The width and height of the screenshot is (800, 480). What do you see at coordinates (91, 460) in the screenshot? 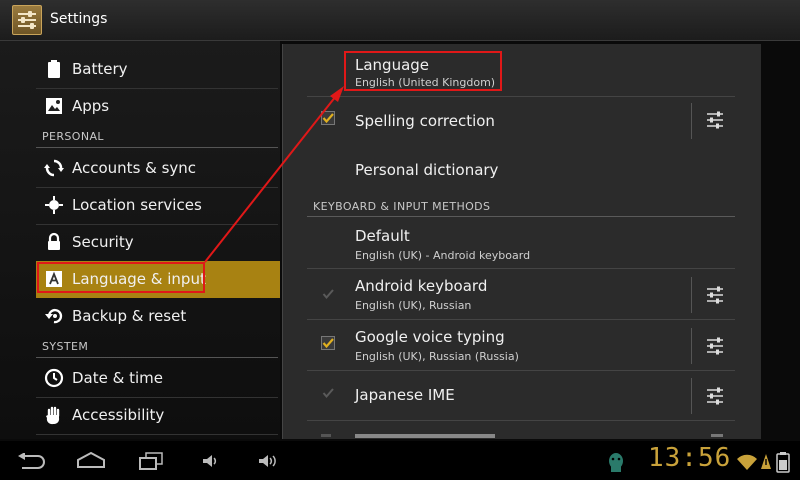
I see `home-icon` at bounding box center [91, 460].